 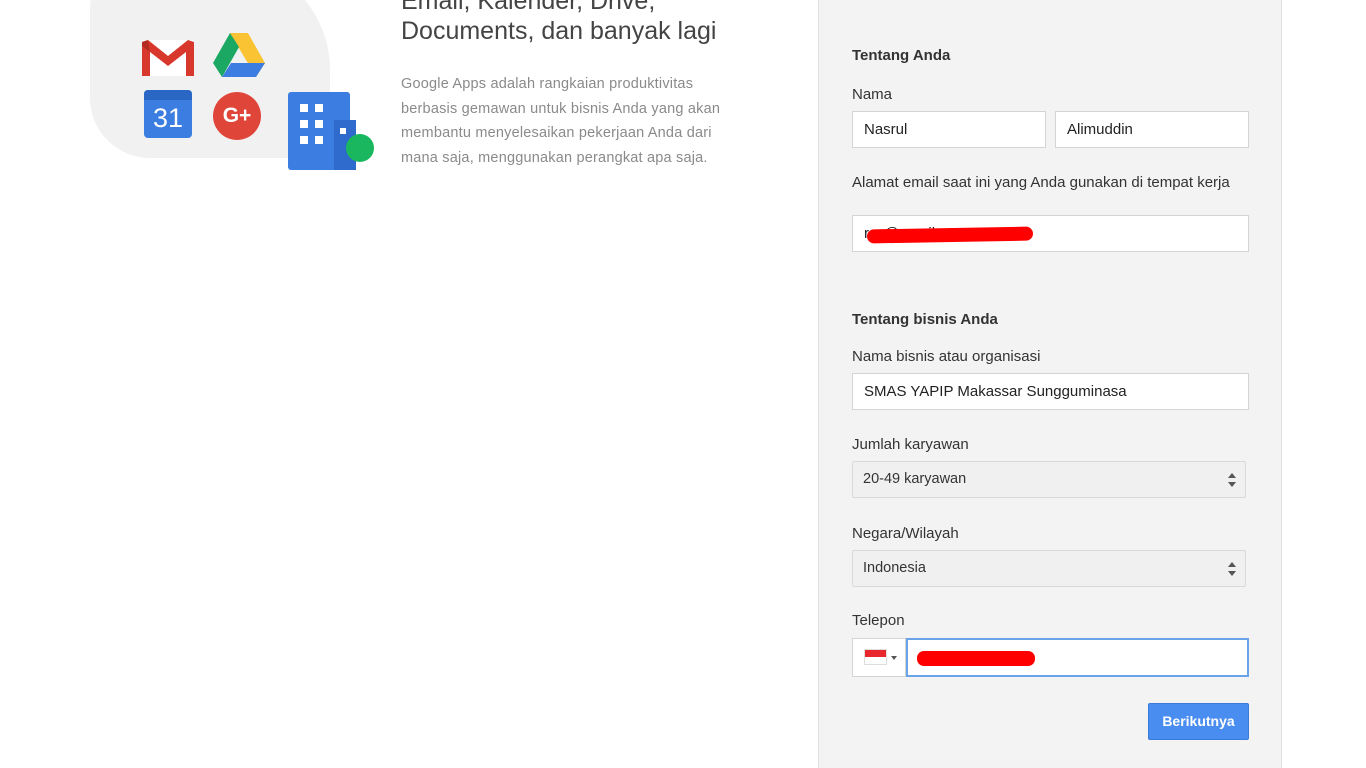 What do you see at coordinates (237, 116) in the screenshot?
I see `google-plus-icon: G+` at bounding box center [237, 116].